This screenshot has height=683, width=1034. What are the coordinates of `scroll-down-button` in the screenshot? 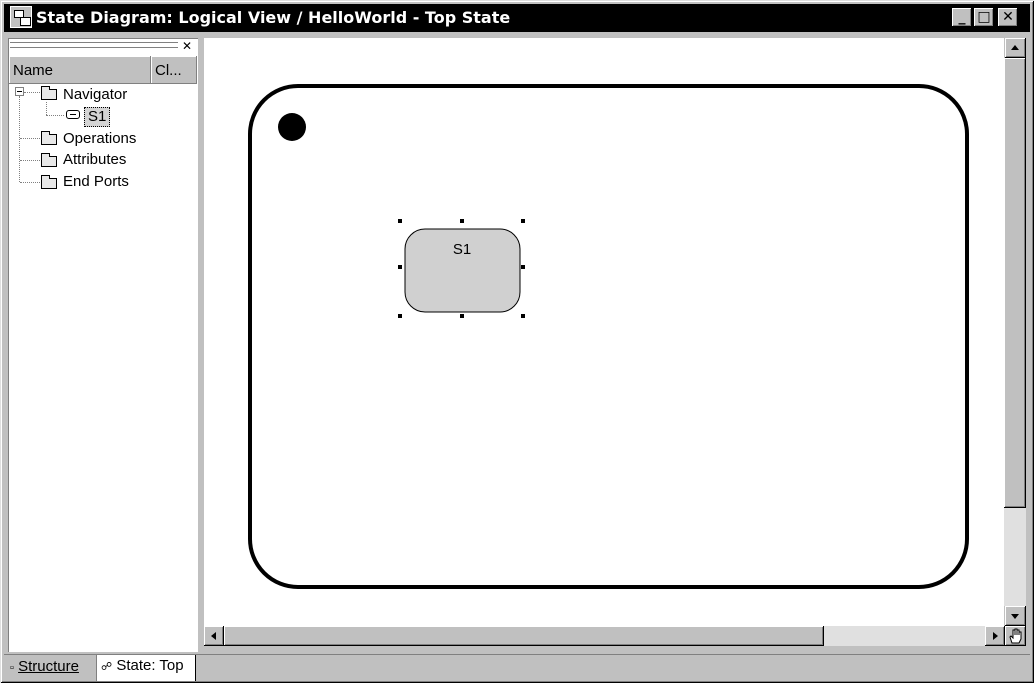 It's located at (1015, 616).